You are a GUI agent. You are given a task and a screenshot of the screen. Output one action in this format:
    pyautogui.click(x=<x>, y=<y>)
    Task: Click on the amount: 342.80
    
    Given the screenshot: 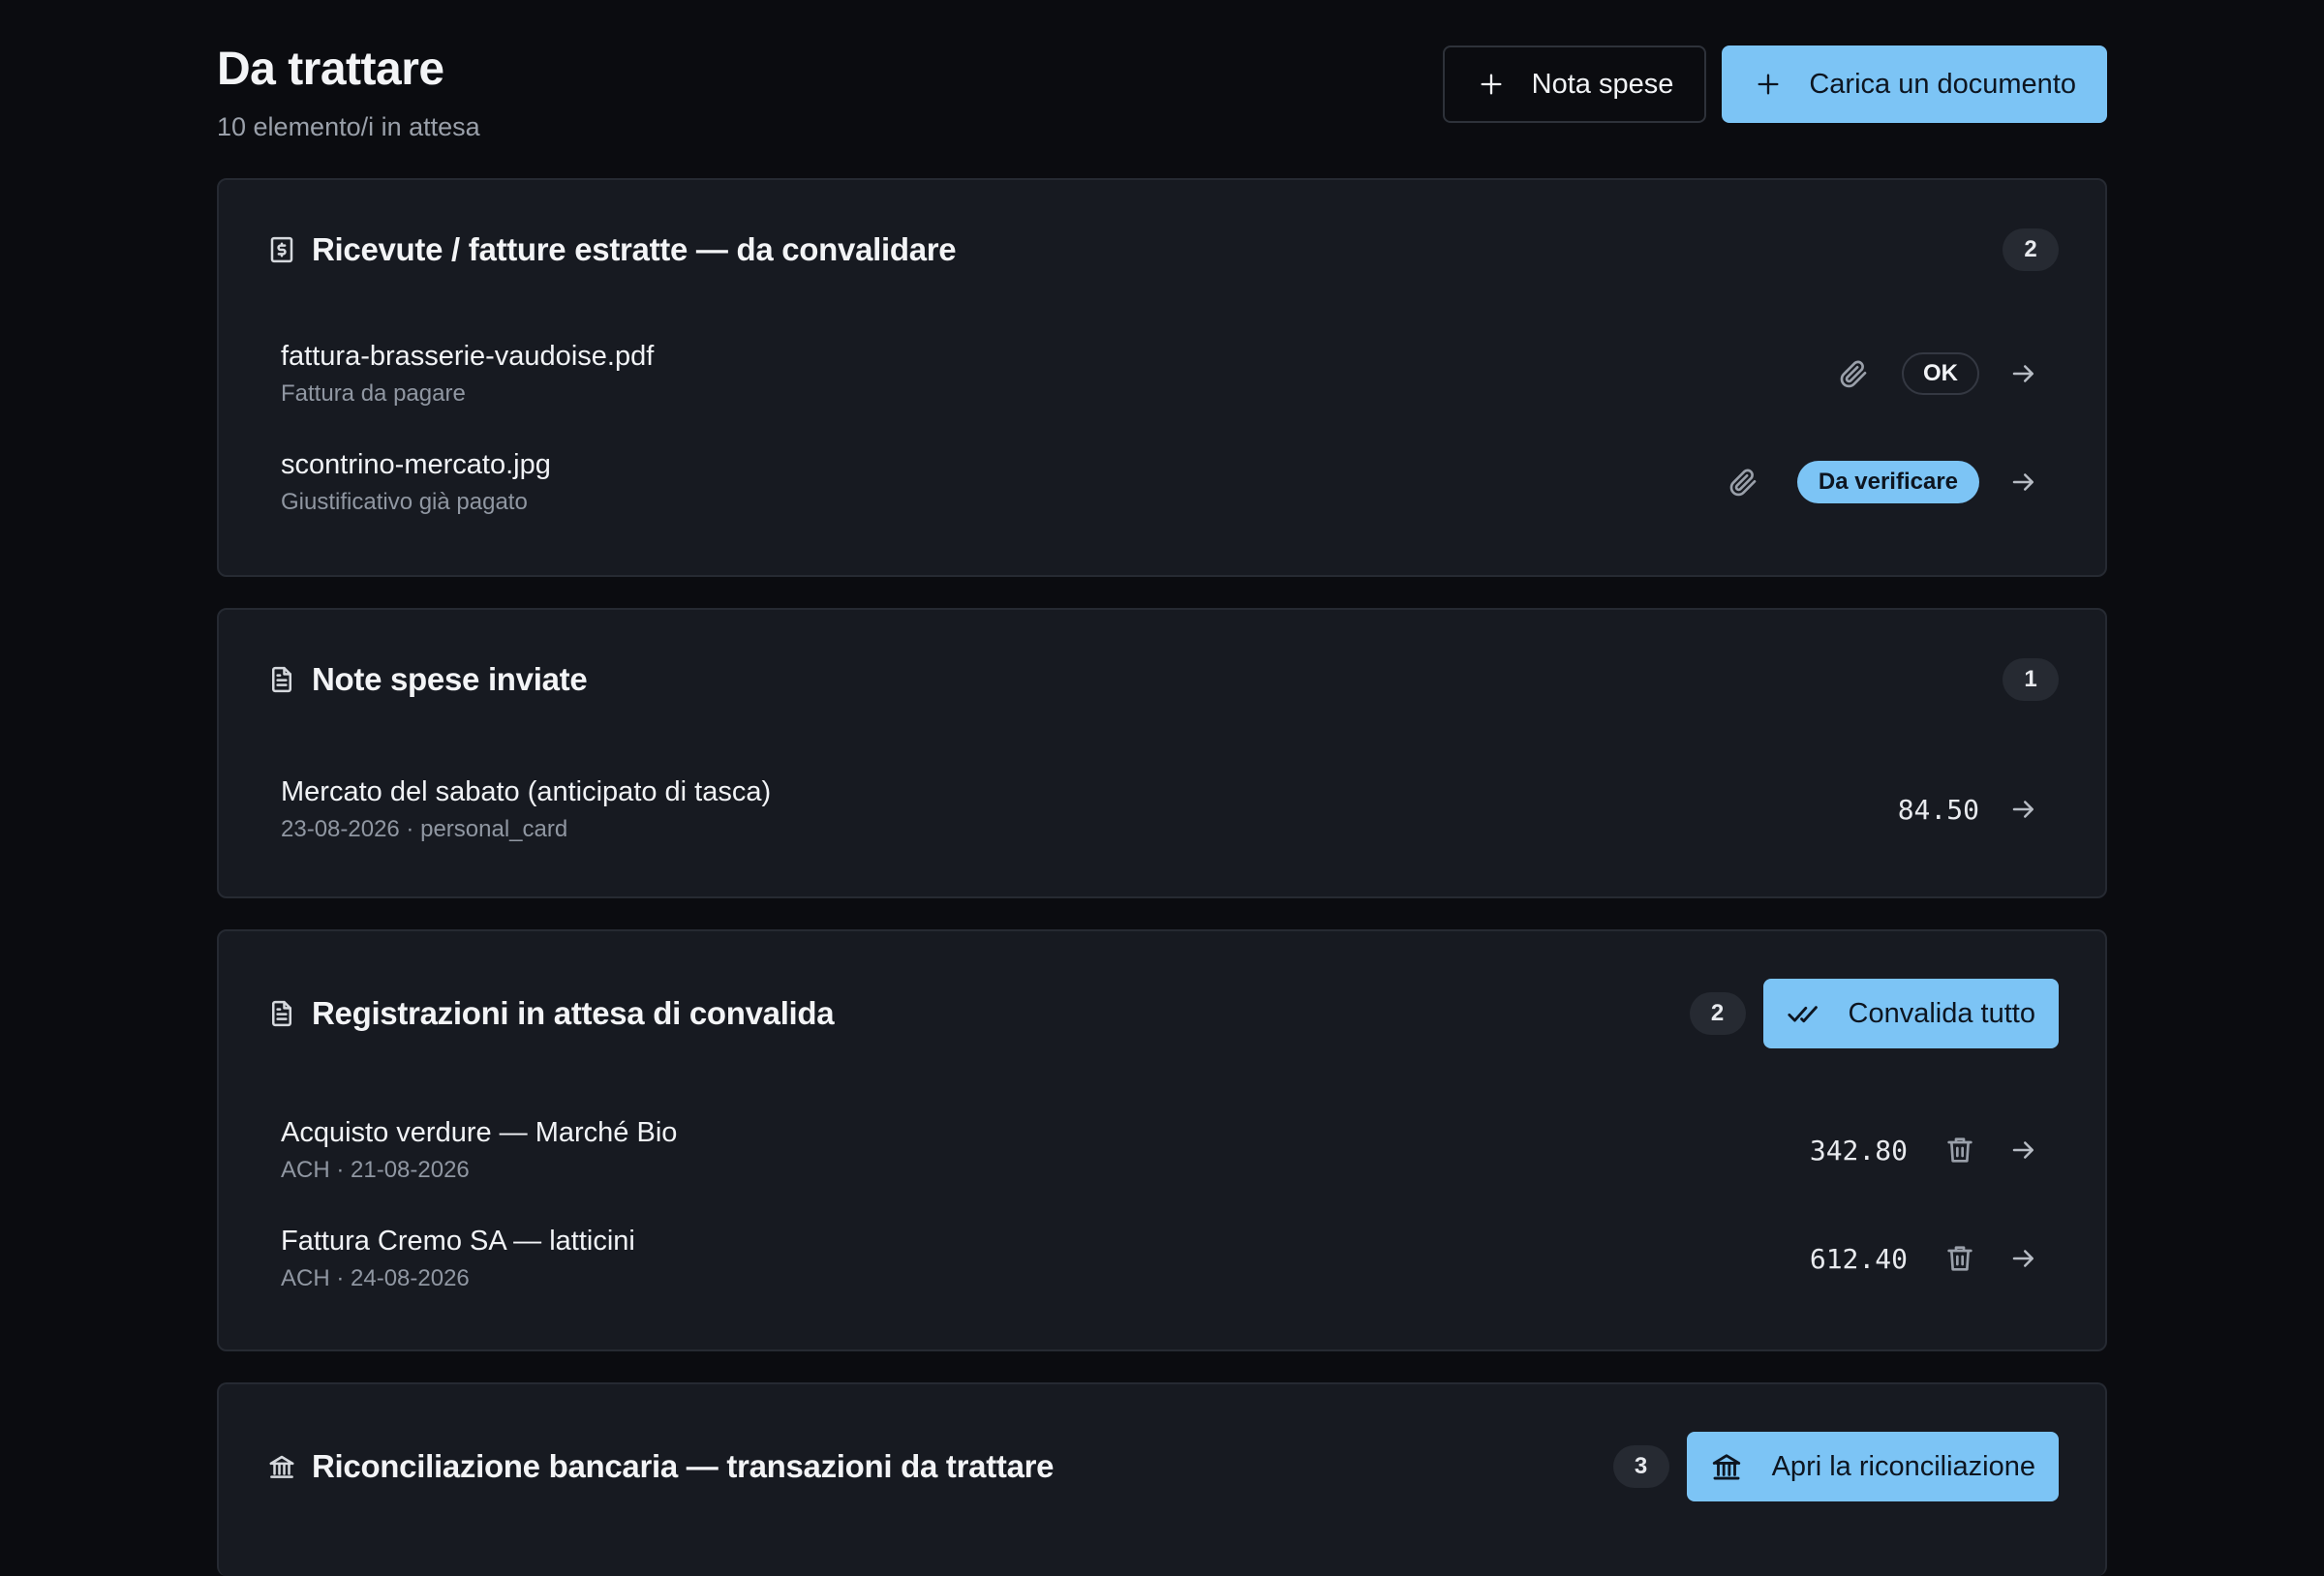 What is the action you would take?
    pyautogui.click(x=1859, y=1150)
    